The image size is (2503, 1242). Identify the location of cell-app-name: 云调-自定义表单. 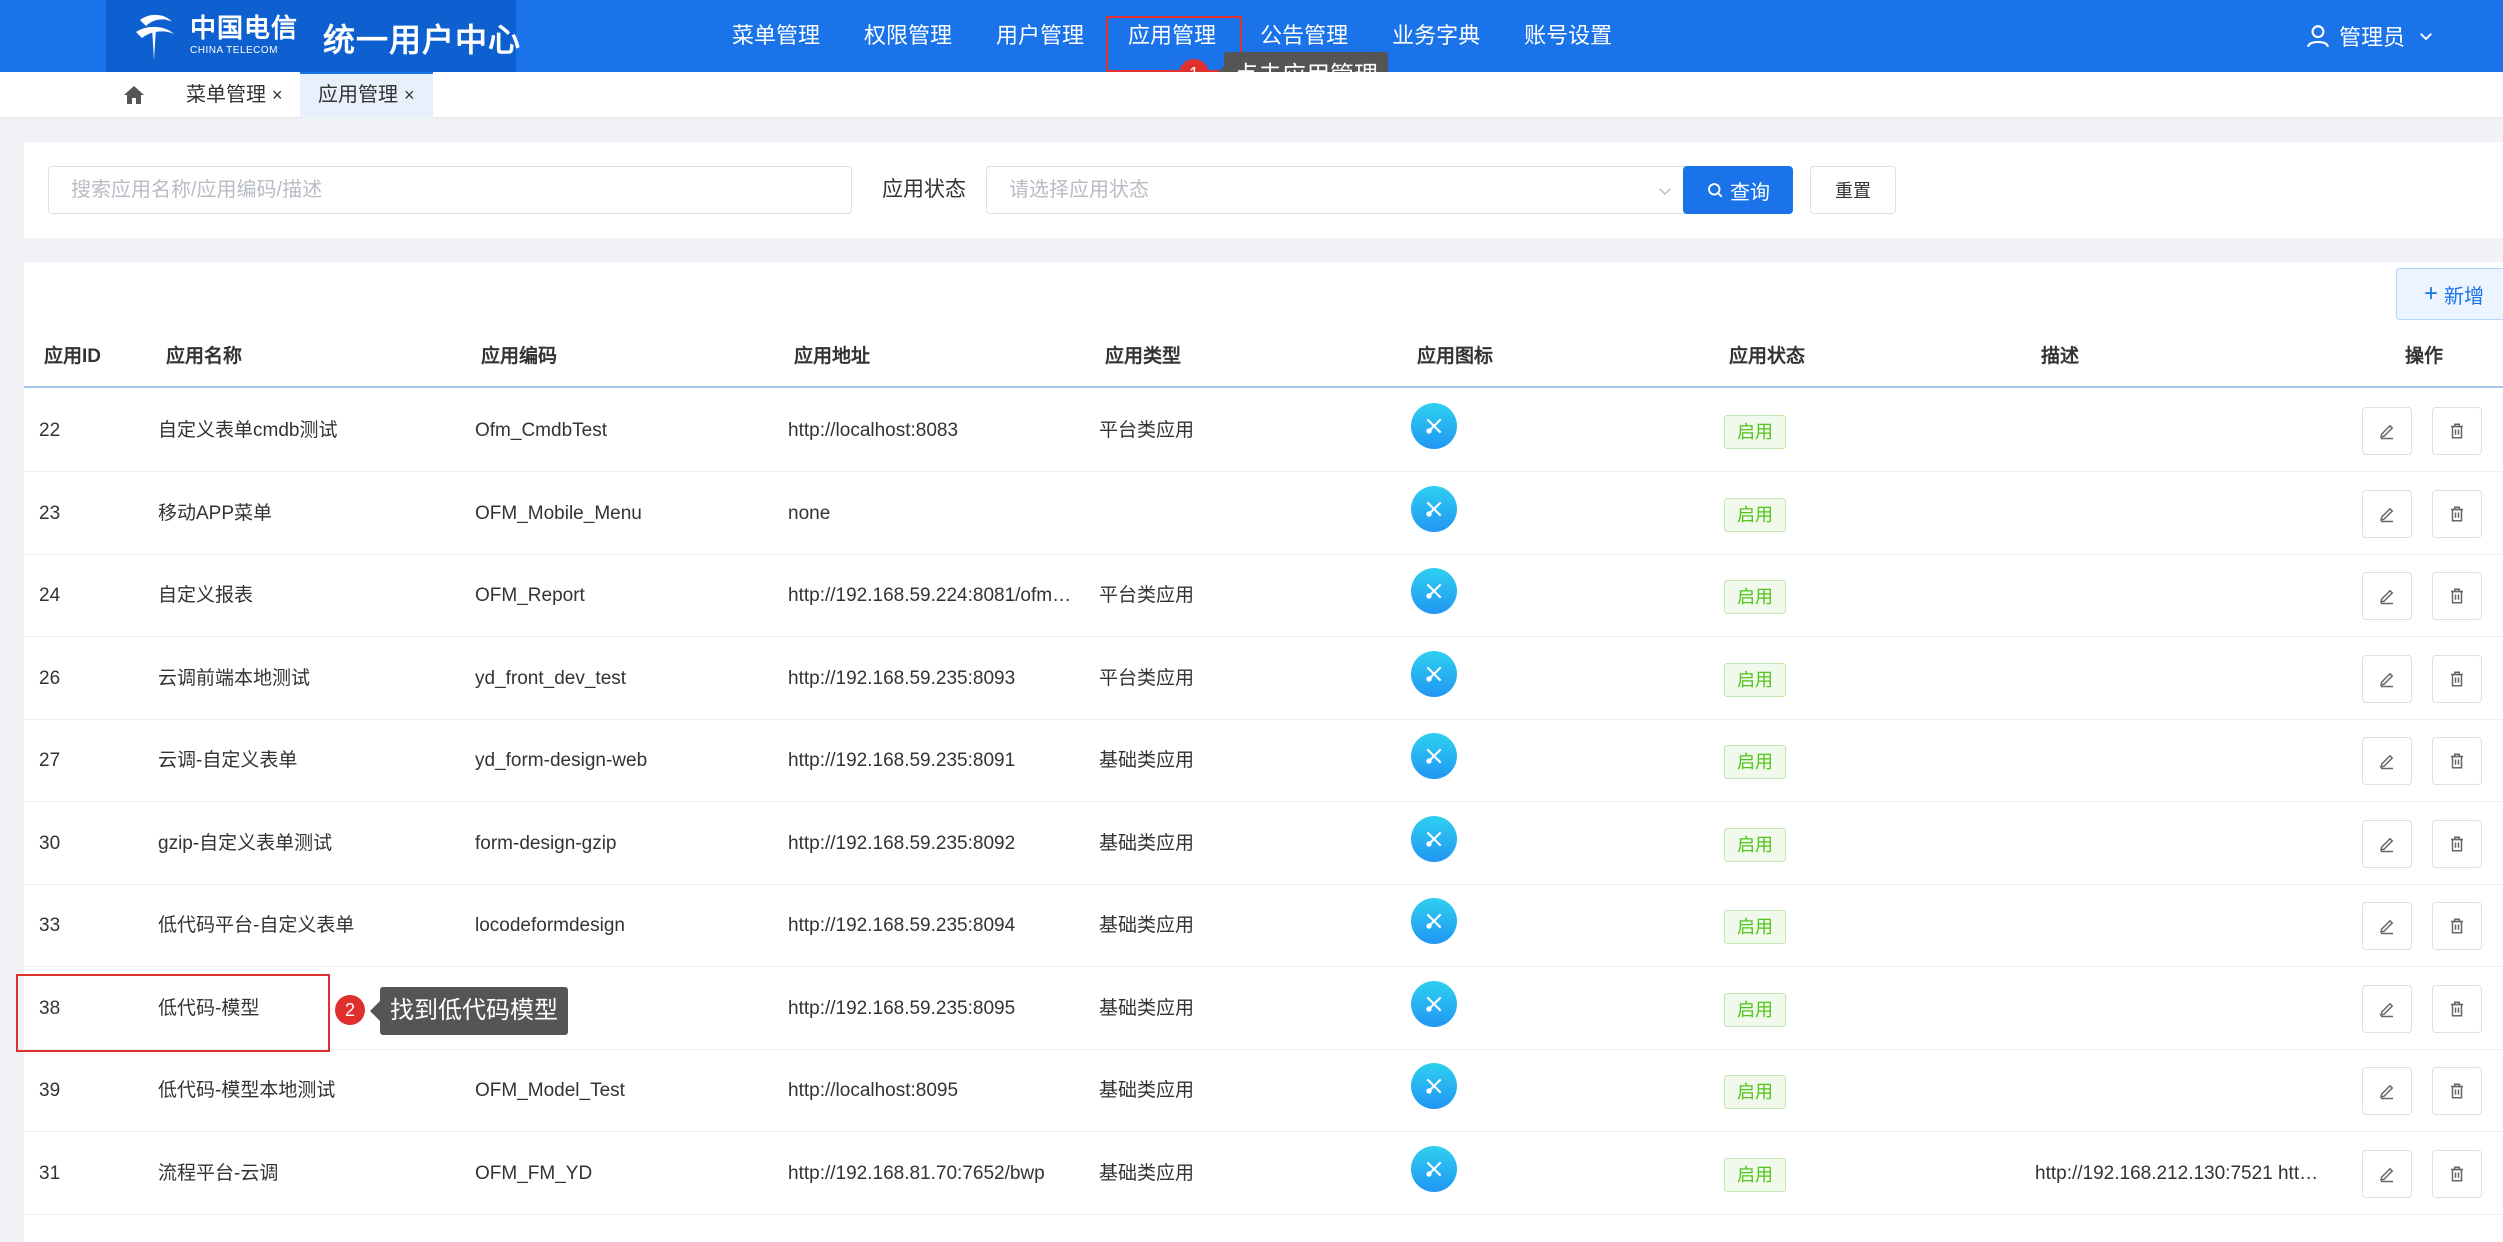
(228, 760).